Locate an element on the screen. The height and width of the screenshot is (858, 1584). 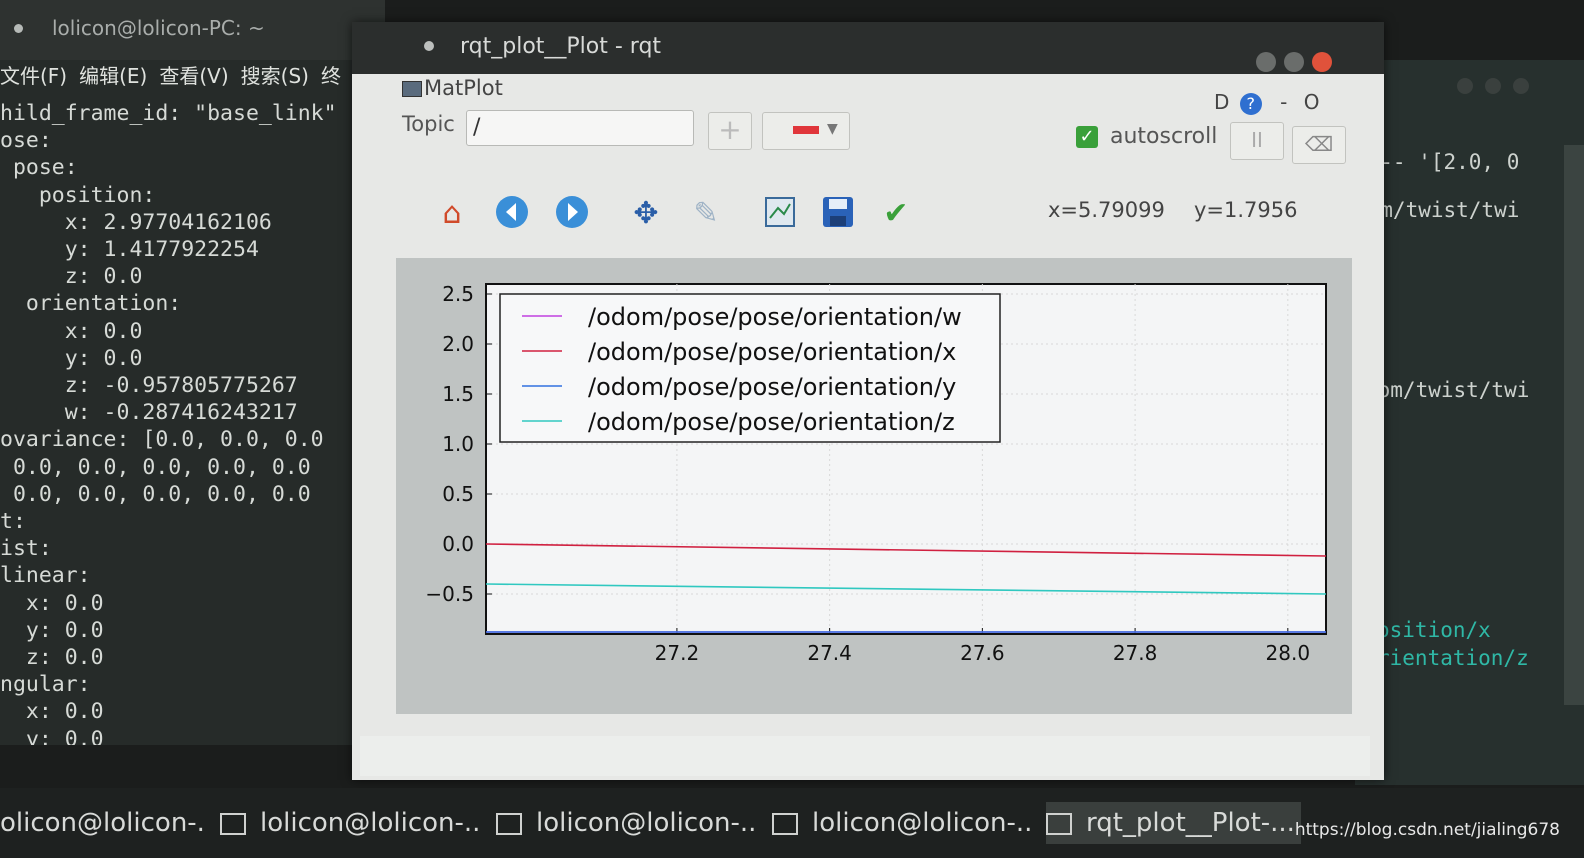
legend-entry: /odom/pose/pose/orientation/z is located at coordinates (771, 422).